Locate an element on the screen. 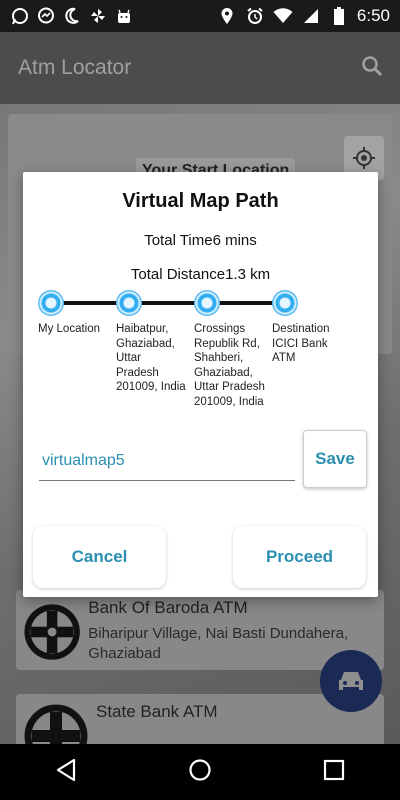 Image resolution: width=400 pixels, height=800 pixels. moon-icon is located at coordinates (72, 16).